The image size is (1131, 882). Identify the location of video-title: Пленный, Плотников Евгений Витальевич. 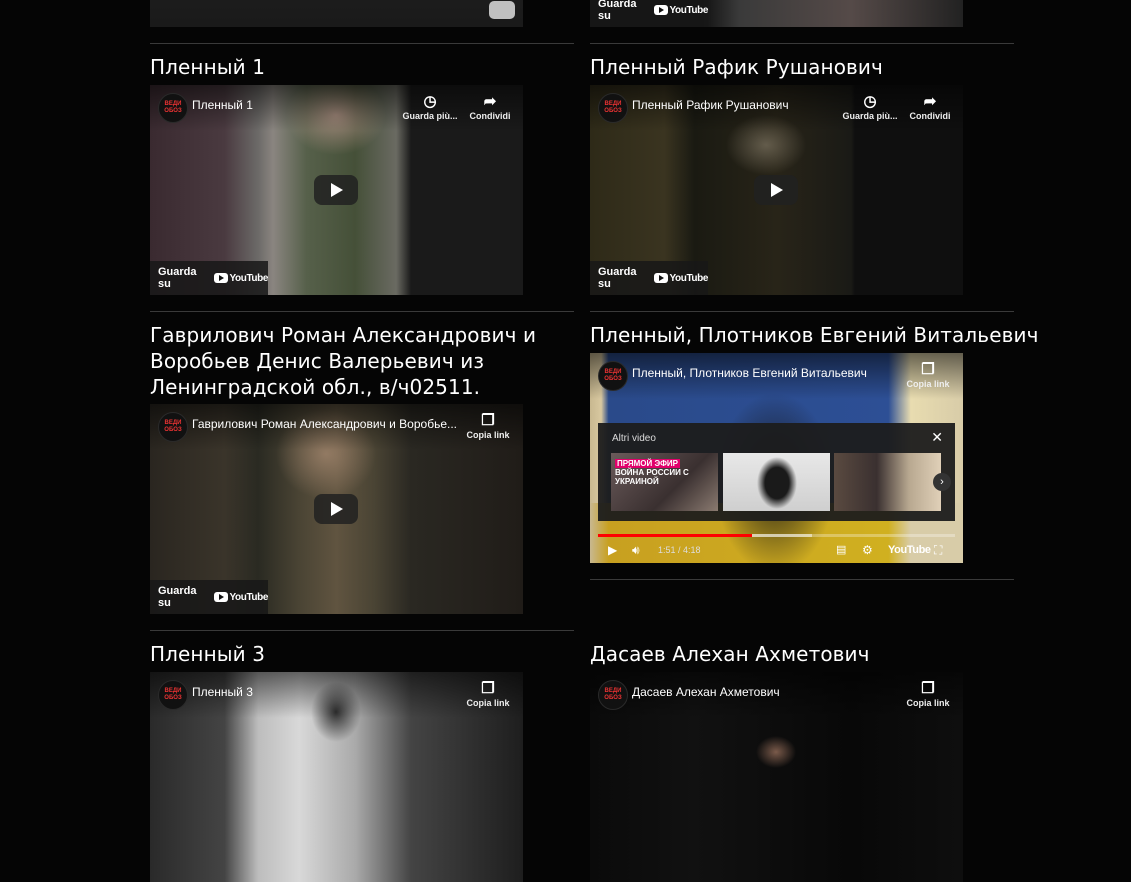
(814, 335).